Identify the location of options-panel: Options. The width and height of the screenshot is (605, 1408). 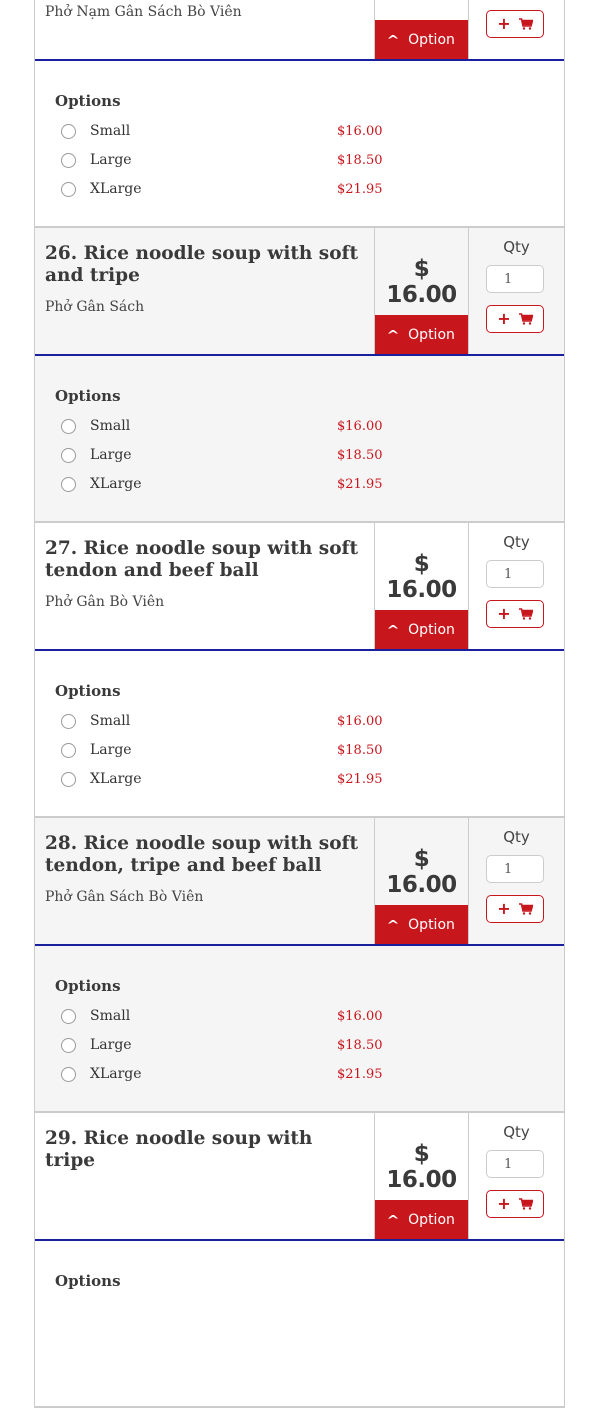
(299, 1323).